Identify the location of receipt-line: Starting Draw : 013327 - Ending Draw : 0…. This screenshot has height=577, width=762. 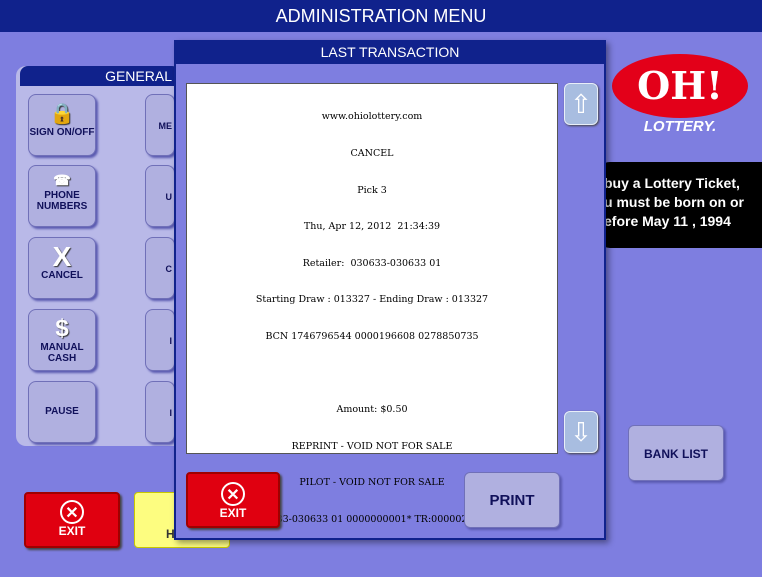
(372, 300).